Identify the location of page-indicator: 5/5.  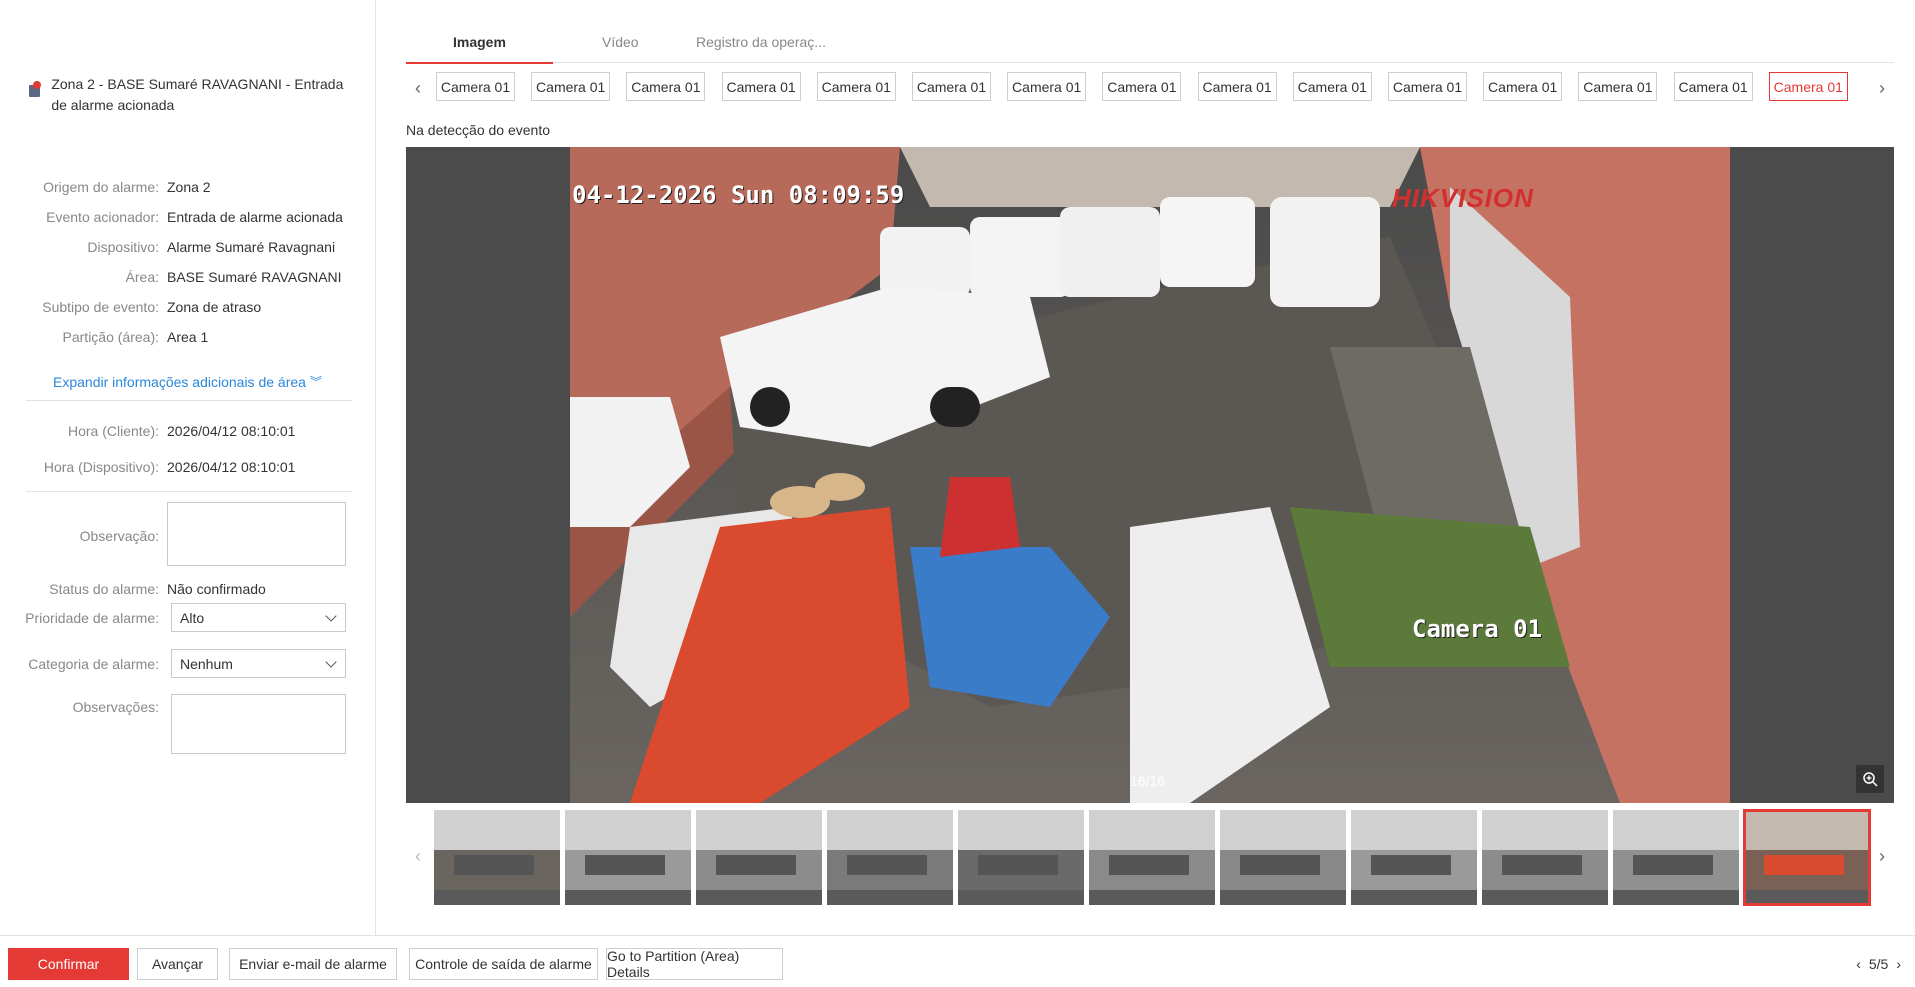
(1878, 964).